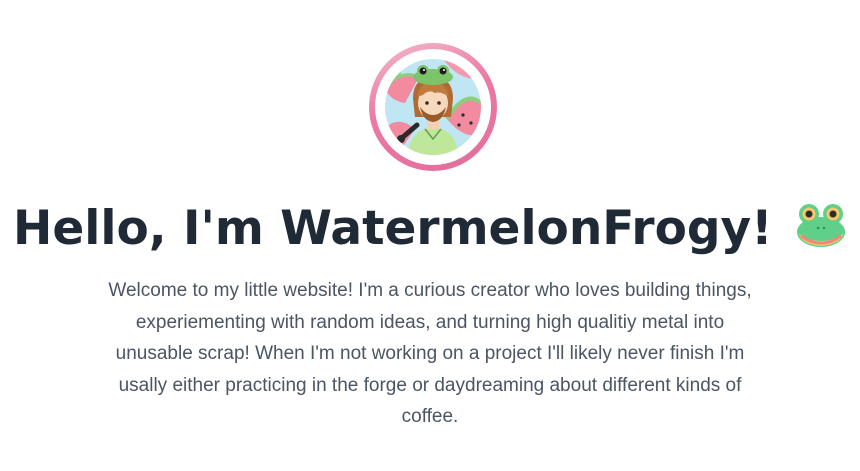 The height and width of the screenshot is (471, 860). I want to click on avatar-ring, so click(433, 107).